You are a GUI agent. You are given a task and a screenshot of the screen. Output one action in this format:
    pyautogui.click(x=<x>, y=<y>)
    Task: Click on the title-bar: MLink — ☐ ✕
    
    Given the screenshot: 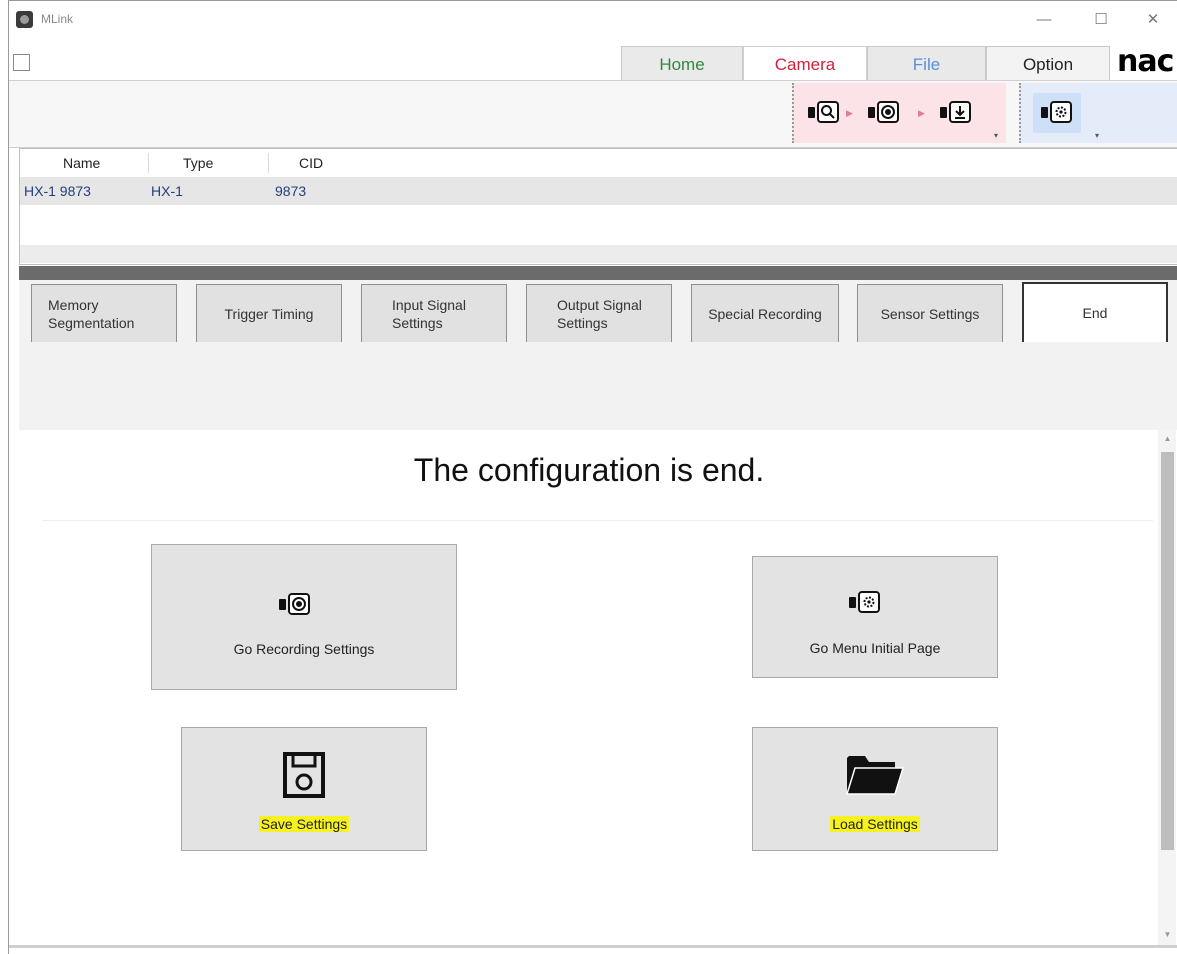 What is the action you would take?
    pyautogui.click(x=593, y=23)
    